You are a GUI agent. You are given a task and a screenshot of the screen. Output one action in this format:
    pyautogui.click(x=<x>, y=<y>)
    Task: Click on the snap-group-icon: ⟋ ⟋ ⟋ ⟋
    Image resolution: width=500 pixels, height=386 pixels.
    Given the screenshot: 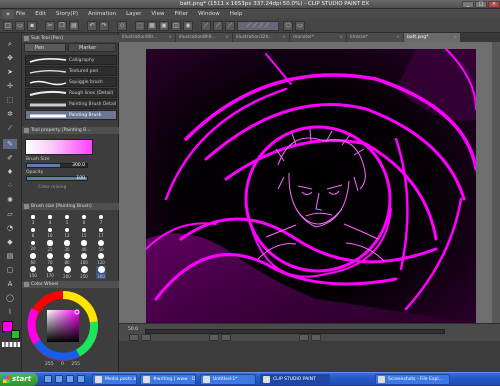 What is the action you would take?
    pyautogui.click(x=258, y=26)
    